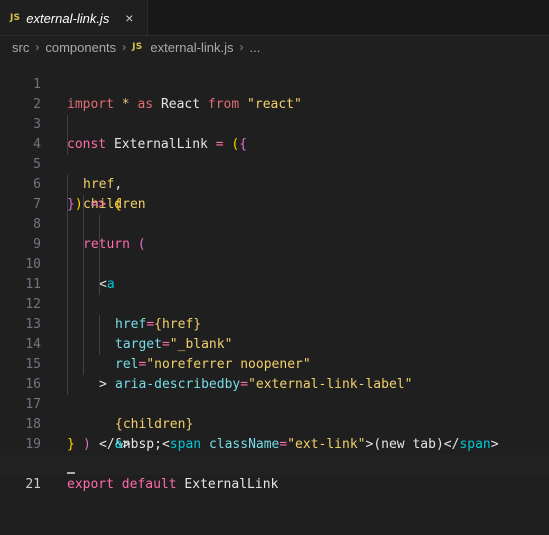 The height and width of the screenshot is (535, 549). I want to click on breadcrumb-item-components: components, so click(80, 47).